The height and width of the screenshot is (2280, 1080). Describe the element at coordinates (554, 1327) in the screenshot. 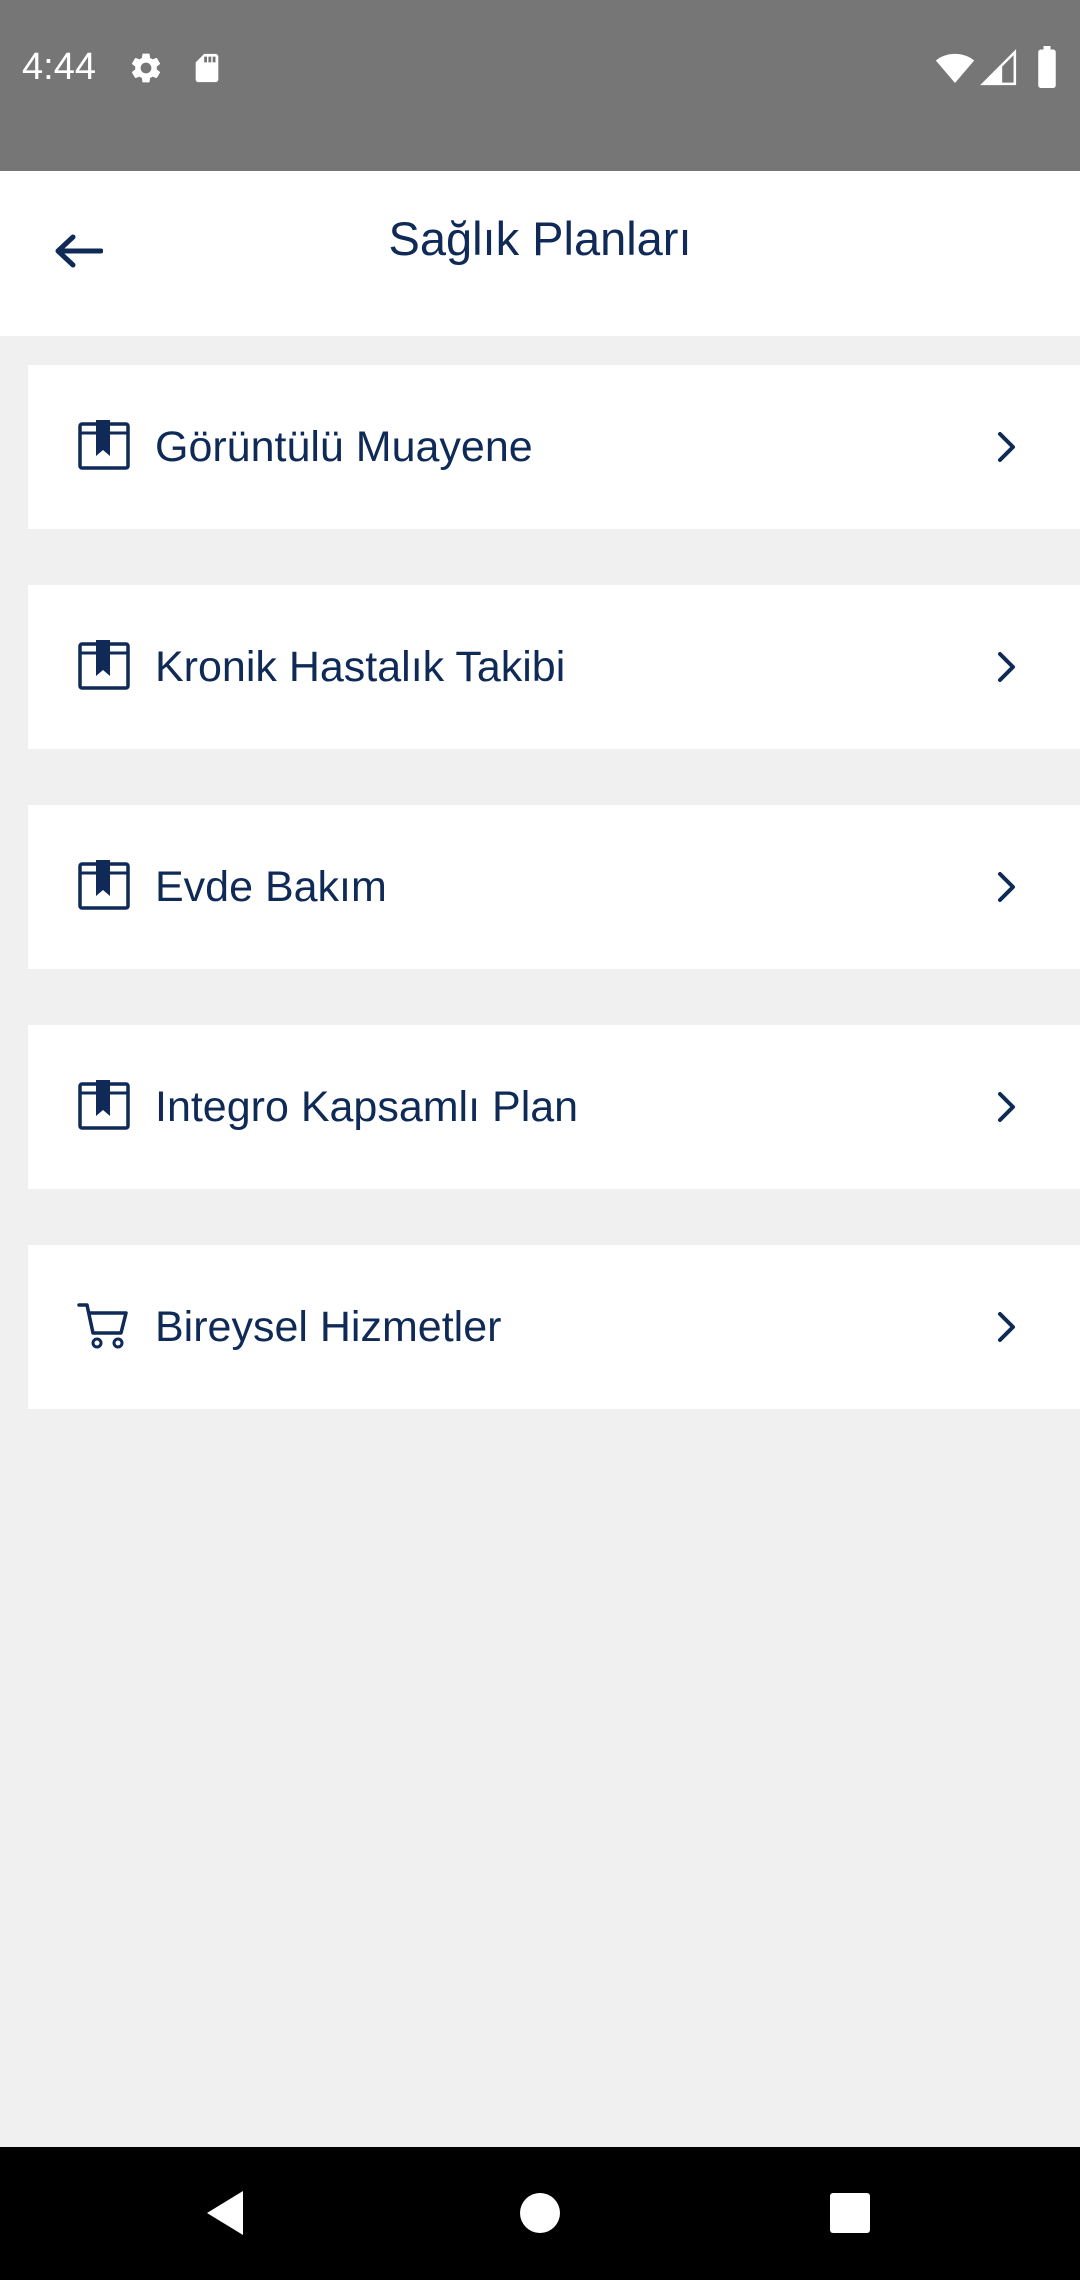

I see `menu-item-bireysel-hizmetler: Bireysel Hizmetler` at that location.